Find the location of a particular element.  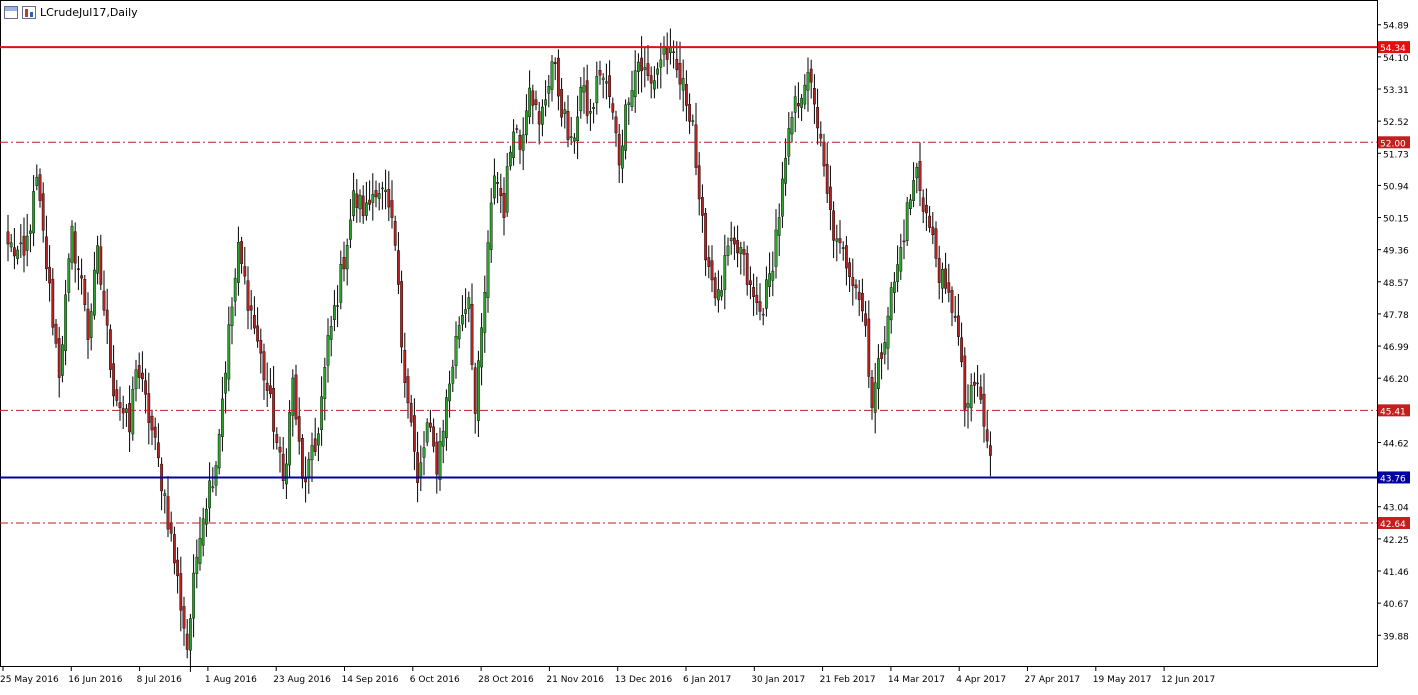

x-tick-label: 23 Aug 2016 is located at coordinates (302, 680).